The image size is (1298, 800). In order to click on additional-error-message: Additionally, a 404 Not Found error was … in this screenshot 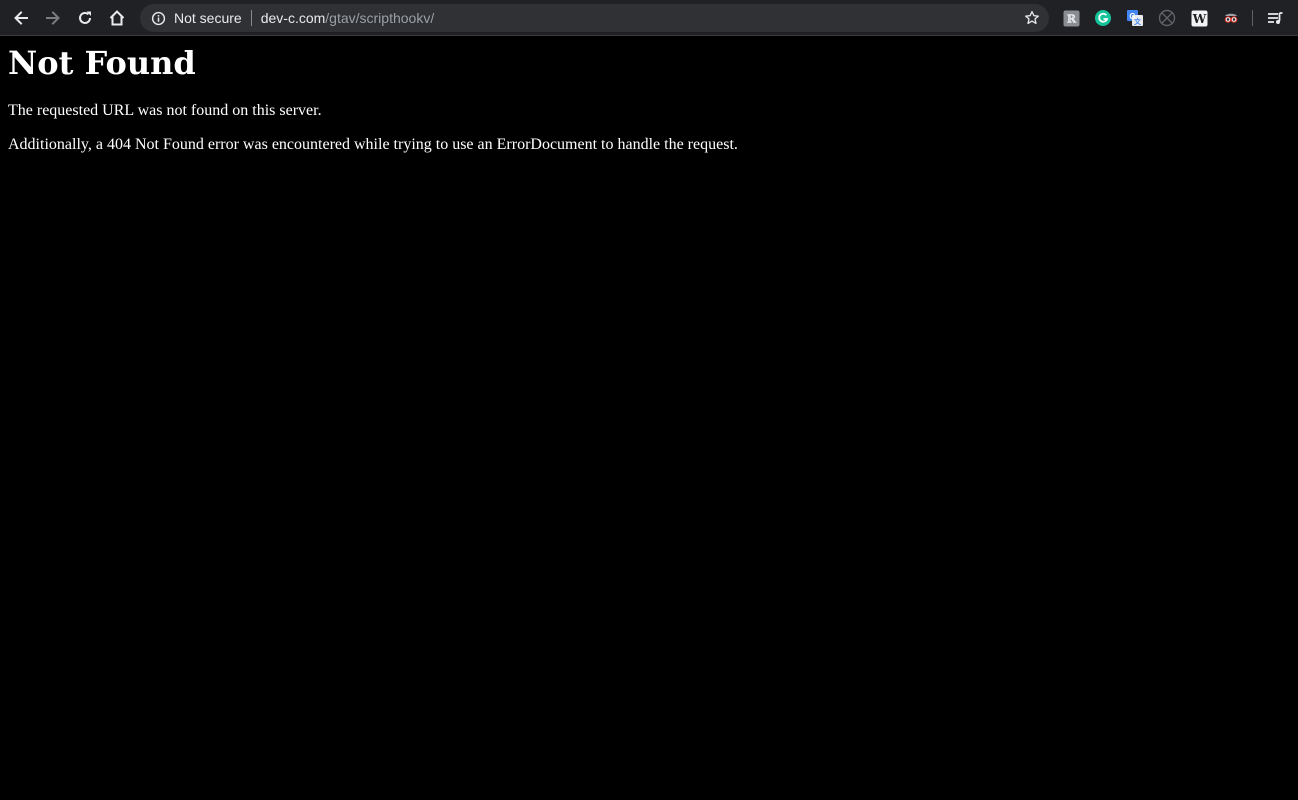, I will do `click(373, 144)`.